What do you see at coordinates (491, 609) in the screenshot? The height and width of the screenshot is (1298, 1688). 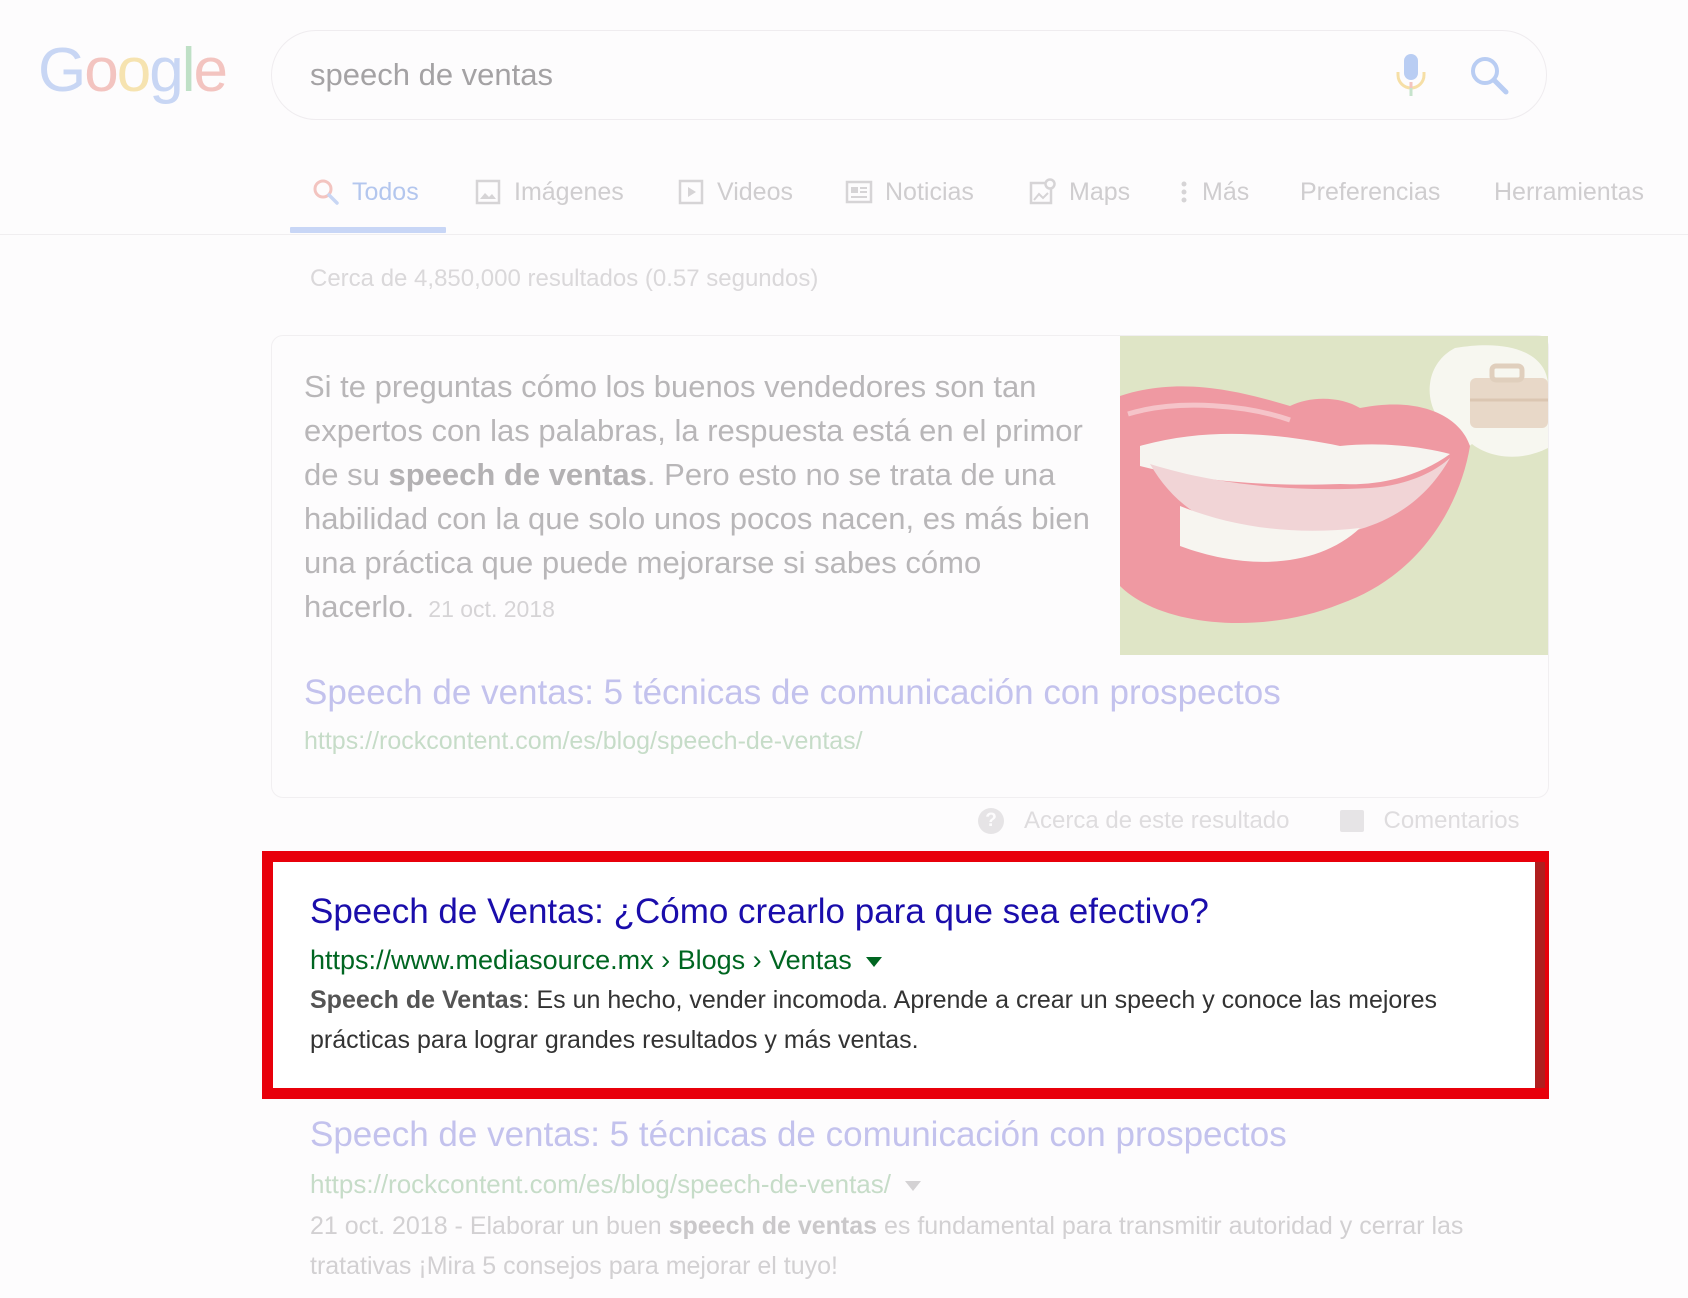 I see `snippet-date: 21 oct. 2018` at bounding box center [491, 609].